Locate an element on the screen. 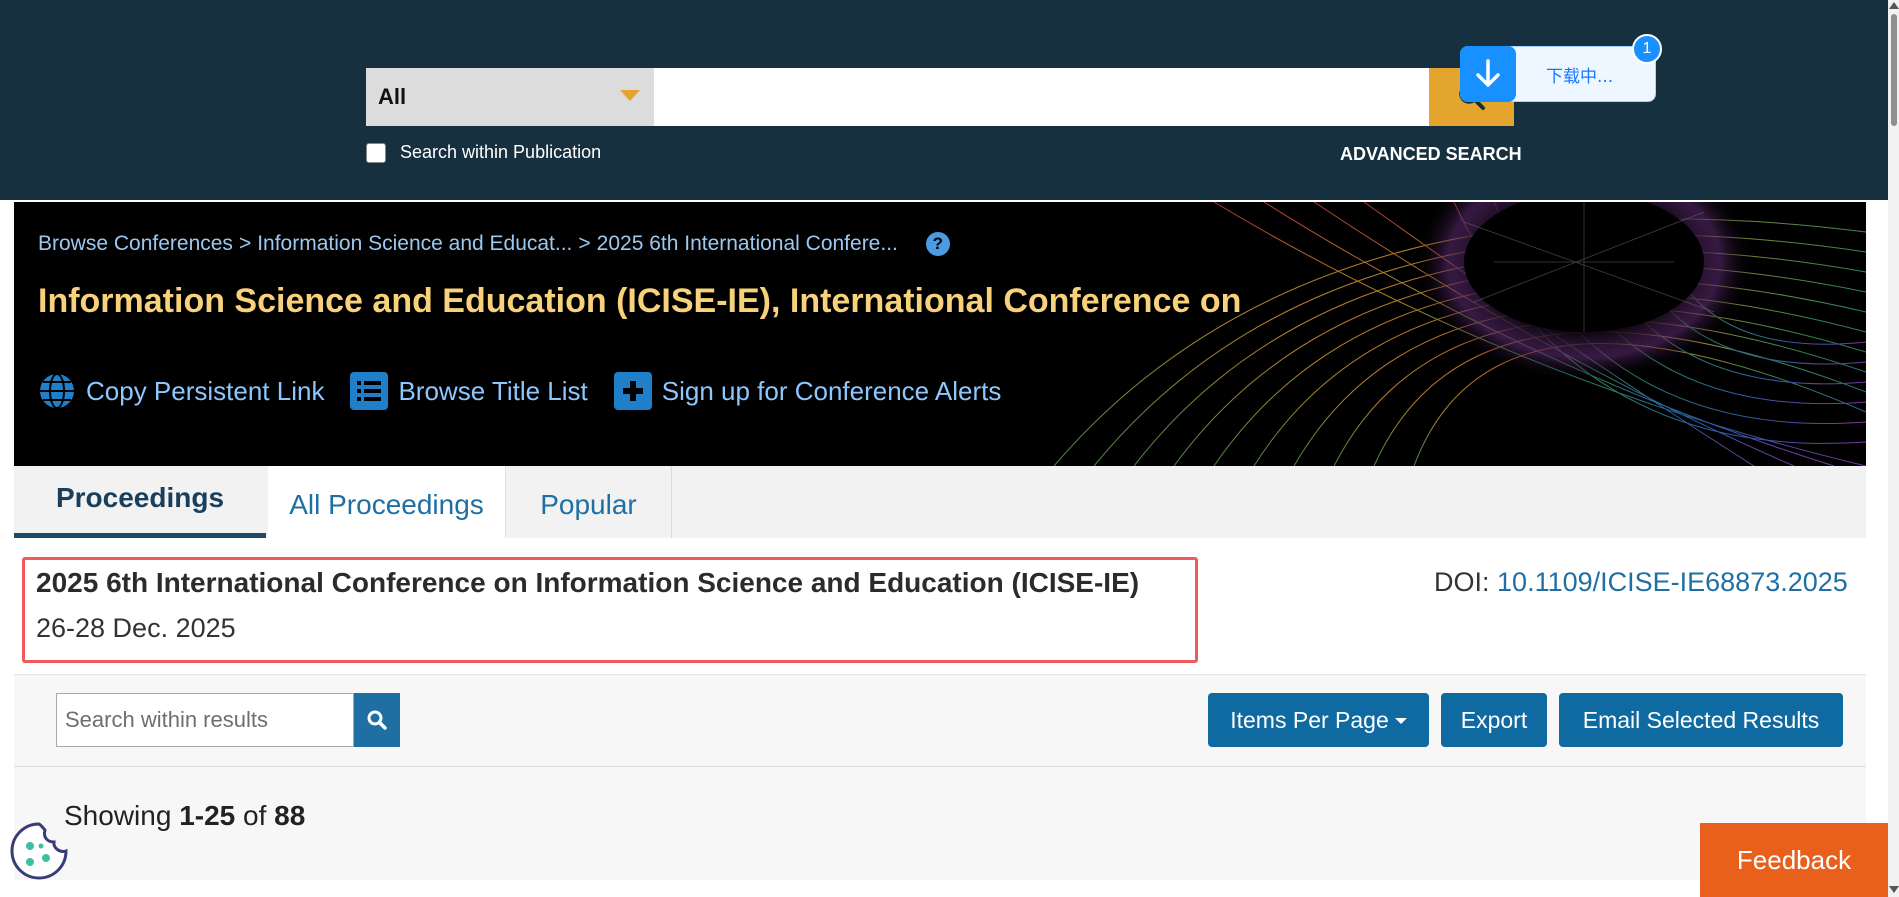  items-per-page-label: Items Per Page is located at coordinates (1309, 719).